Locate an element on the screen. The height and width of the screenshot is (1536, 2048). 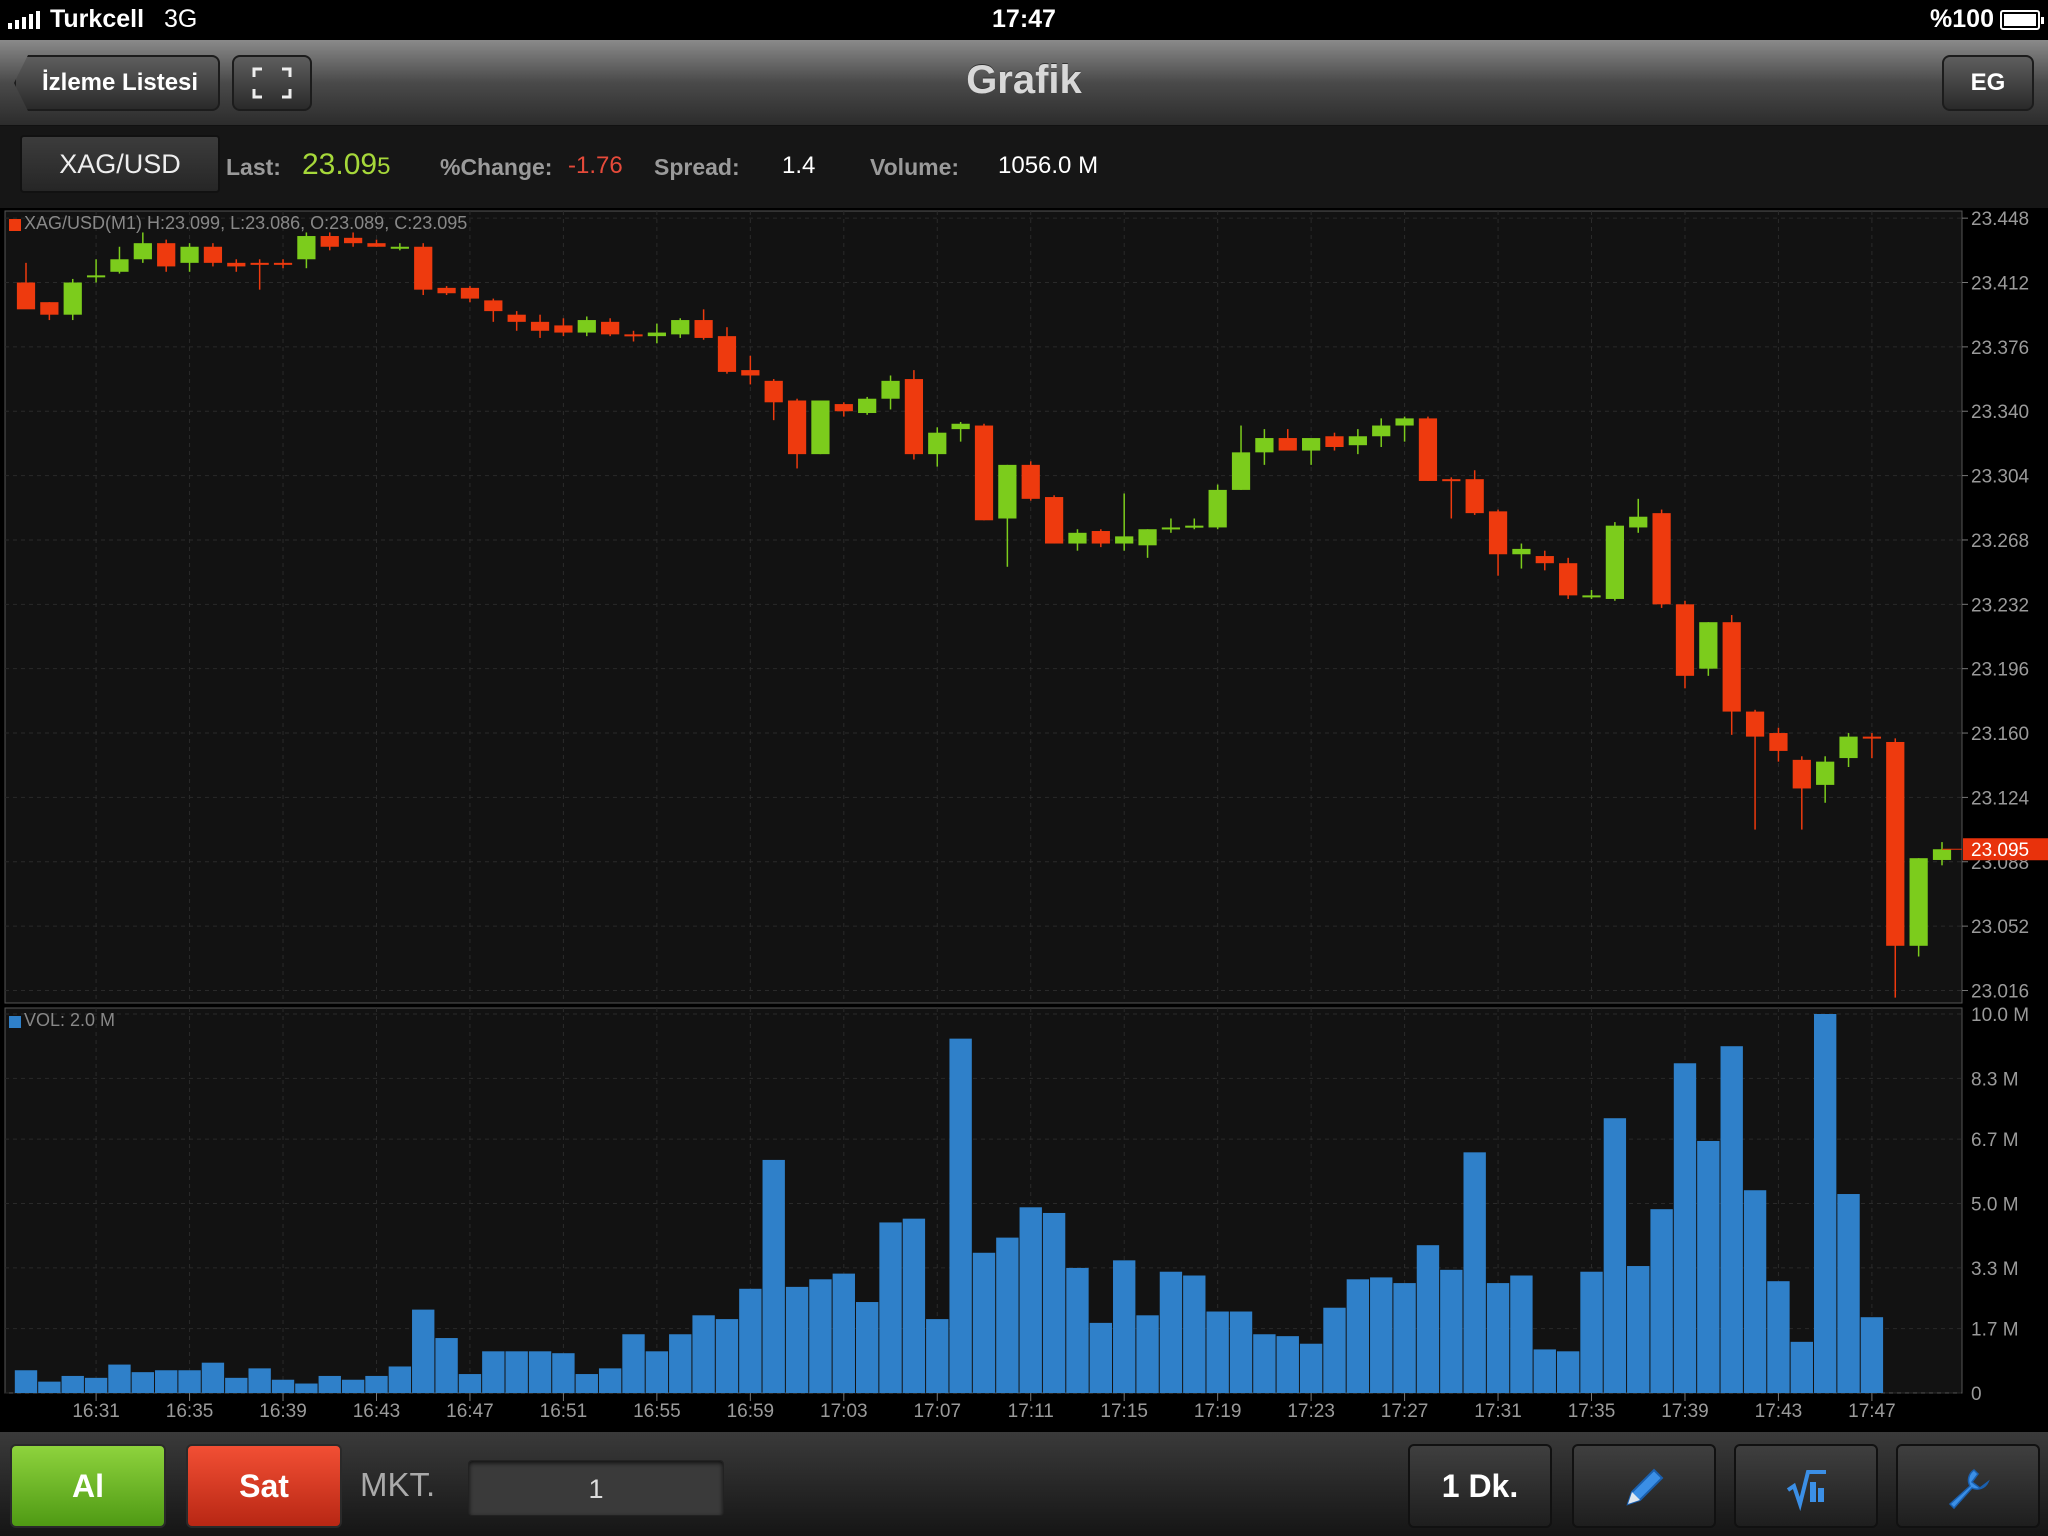
time-tick-label: 16:59 is located at coordinates (751, 1411).